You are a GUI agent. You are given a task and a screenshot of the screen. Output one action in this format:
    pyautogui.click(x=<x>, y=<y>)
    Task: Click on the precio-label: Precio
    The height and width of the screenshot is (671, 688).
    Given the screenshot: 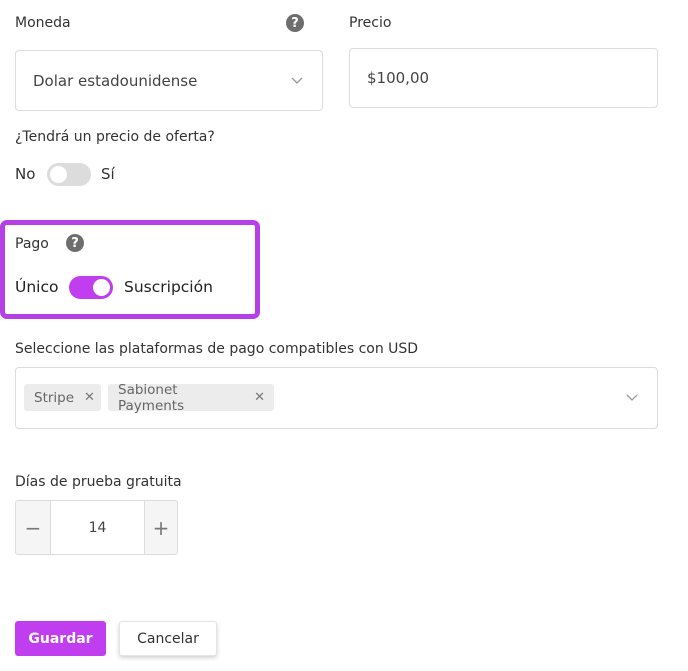 What is the action you would take?
    pyautogui.click(x=370, y=23)
    